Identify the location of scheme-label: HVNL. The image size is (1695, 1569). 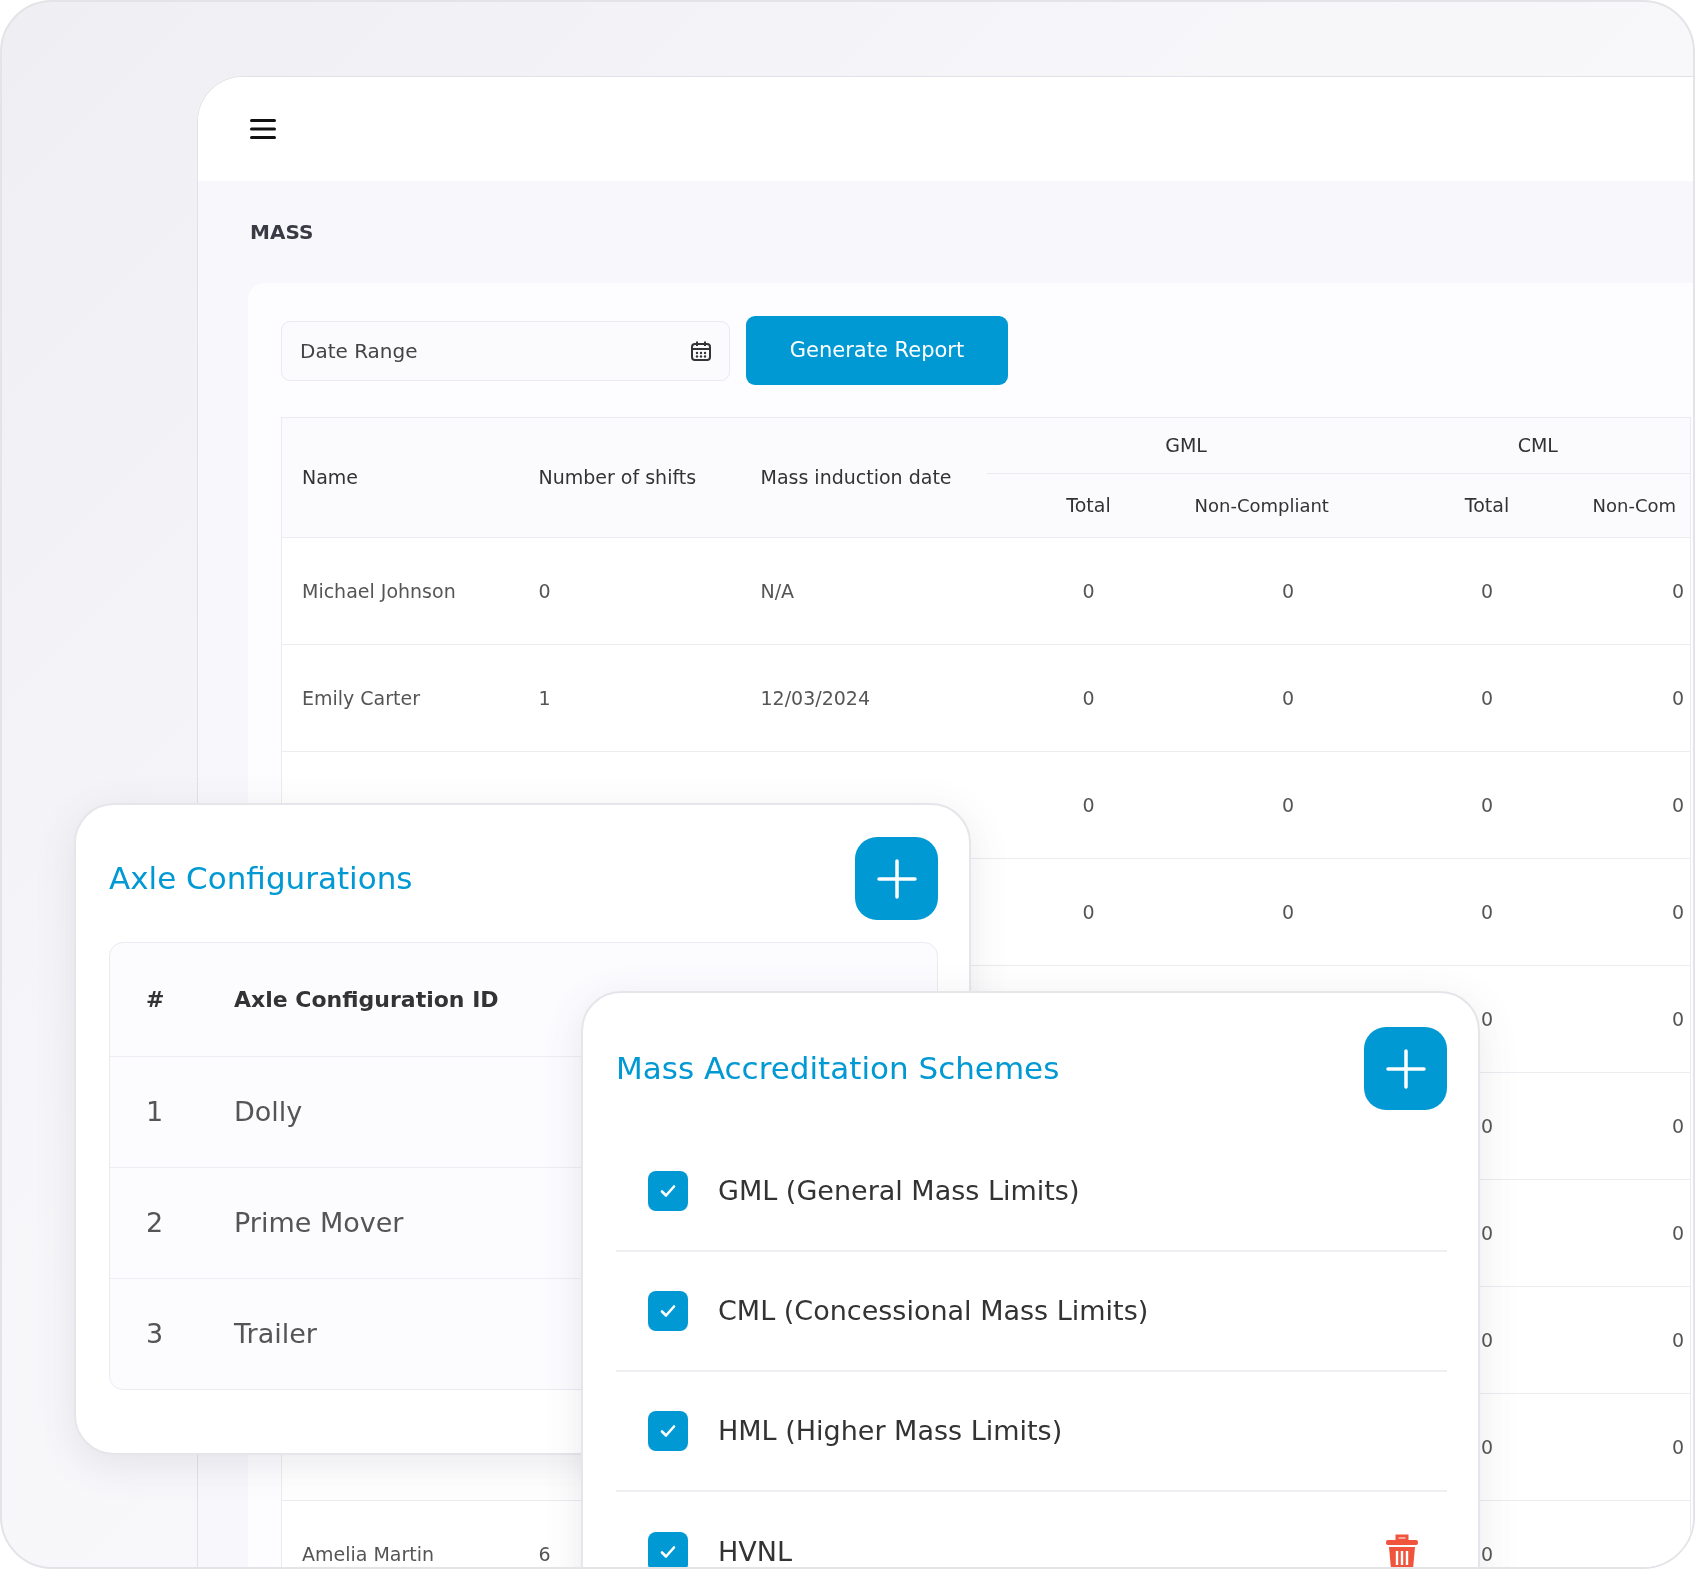
(755, 1550).